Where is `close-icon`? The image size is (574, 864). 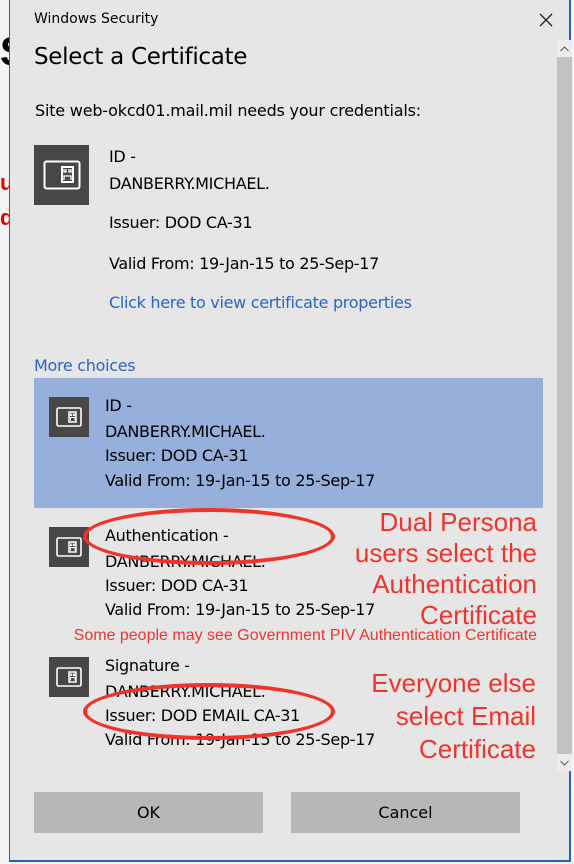 close-icon is located at coordinates (546, 20).